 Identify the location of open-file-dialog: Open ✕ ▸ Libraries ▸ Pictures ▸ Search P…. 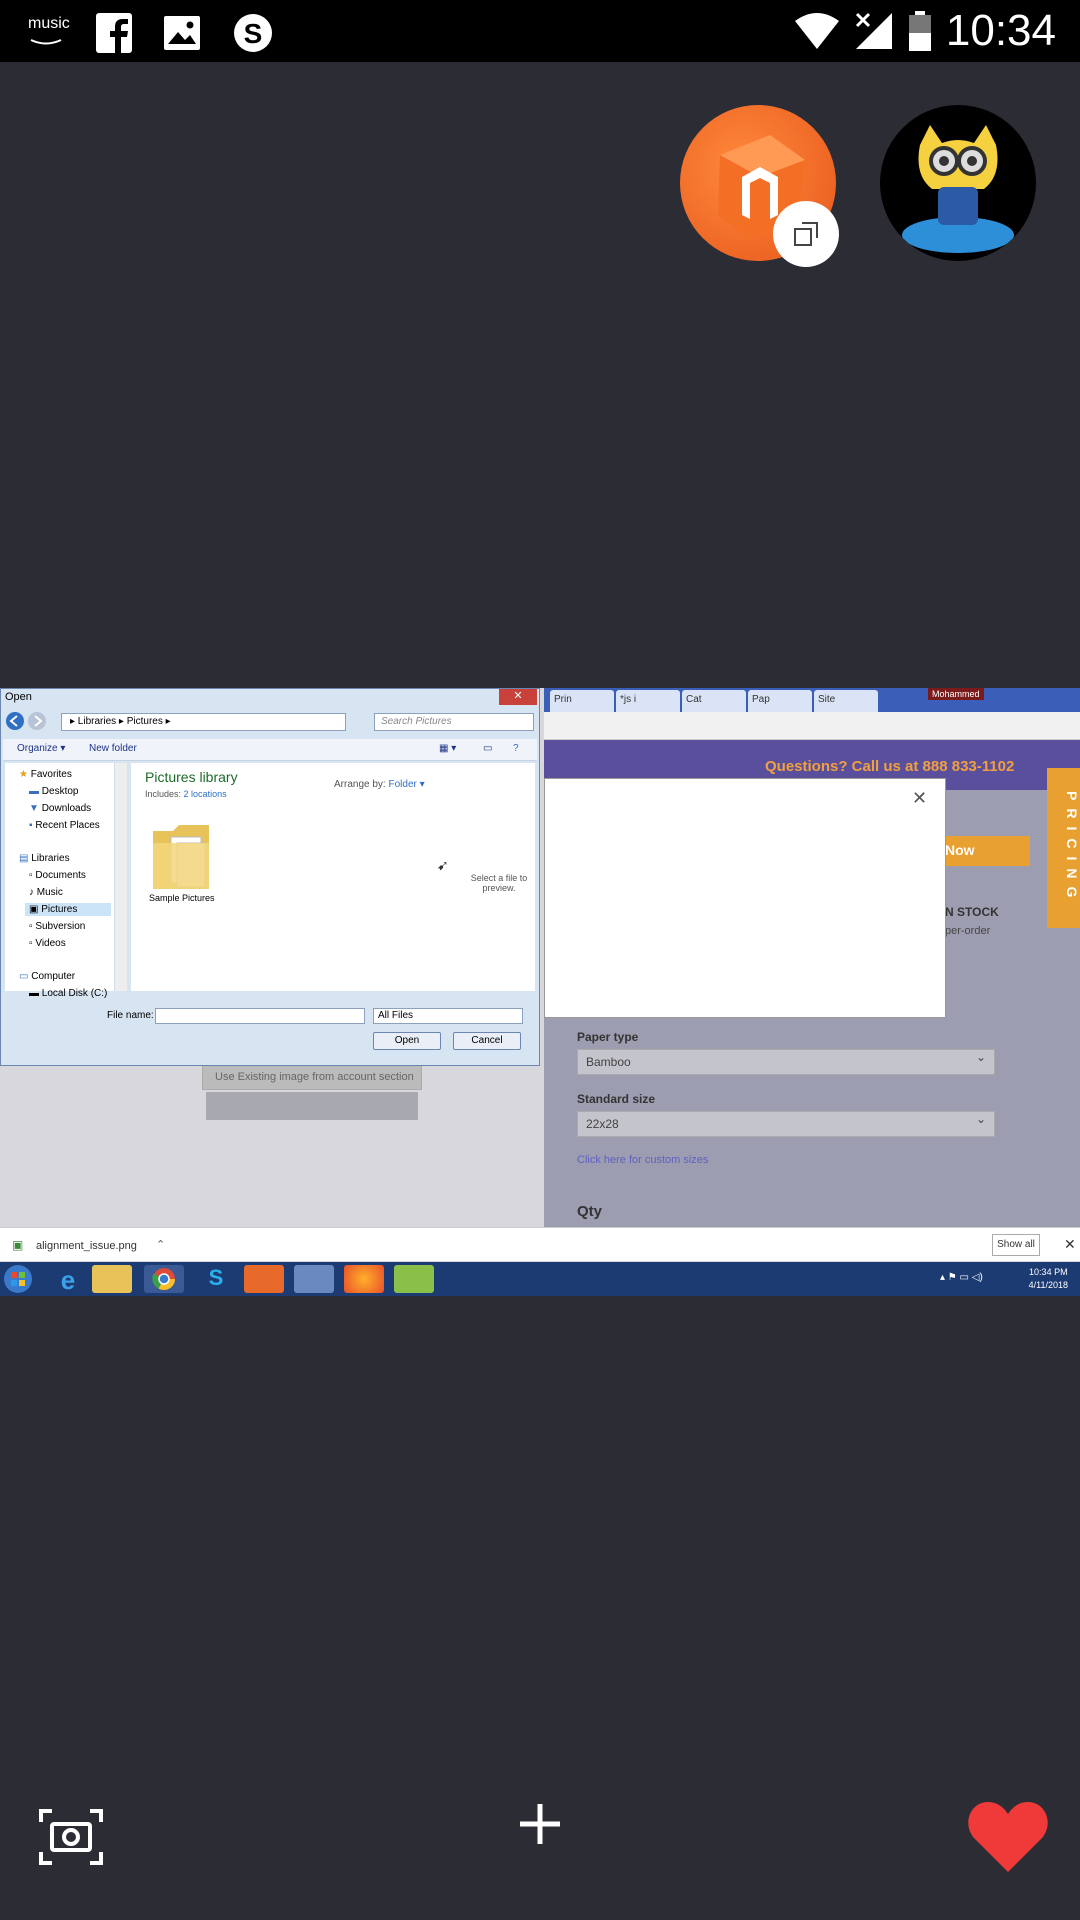
(270, 877).